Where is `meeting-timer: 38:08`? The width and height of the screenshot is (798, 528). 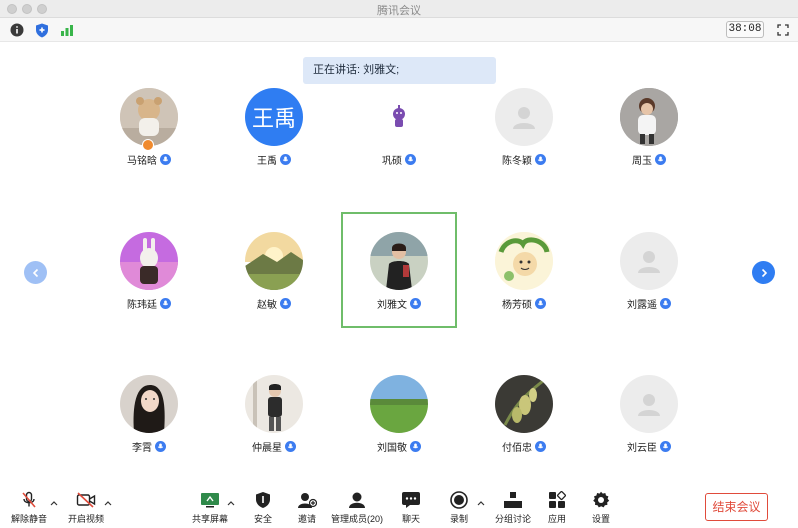 meeting-timer: 38:08 is located at coordinates (745, 29).